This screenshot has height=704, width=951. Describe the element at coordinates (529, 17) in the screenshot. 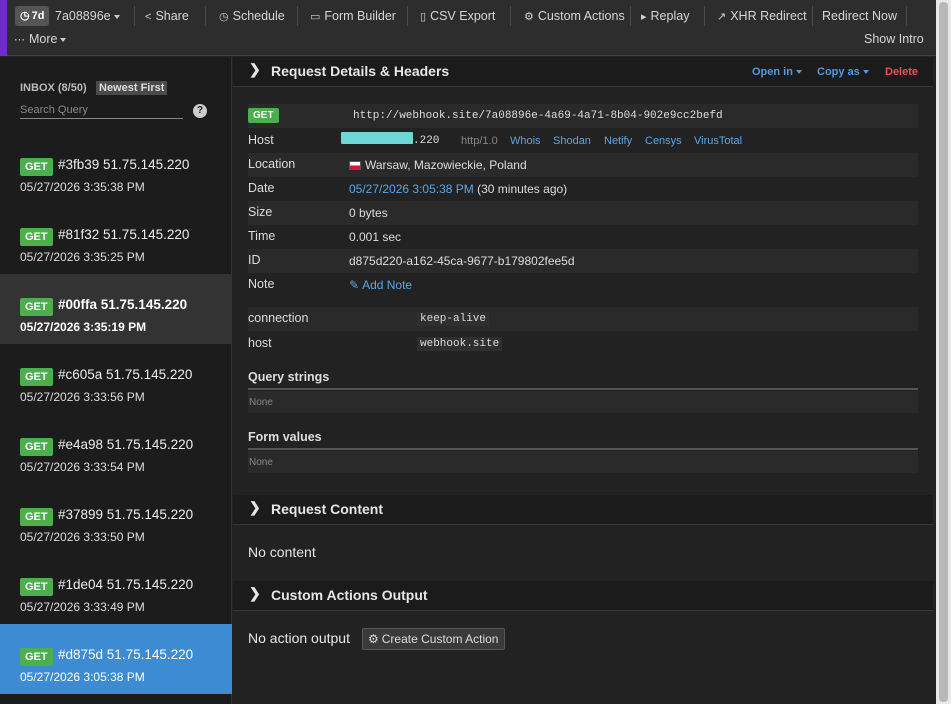

I see `gear-icon: ⚙` at that location.